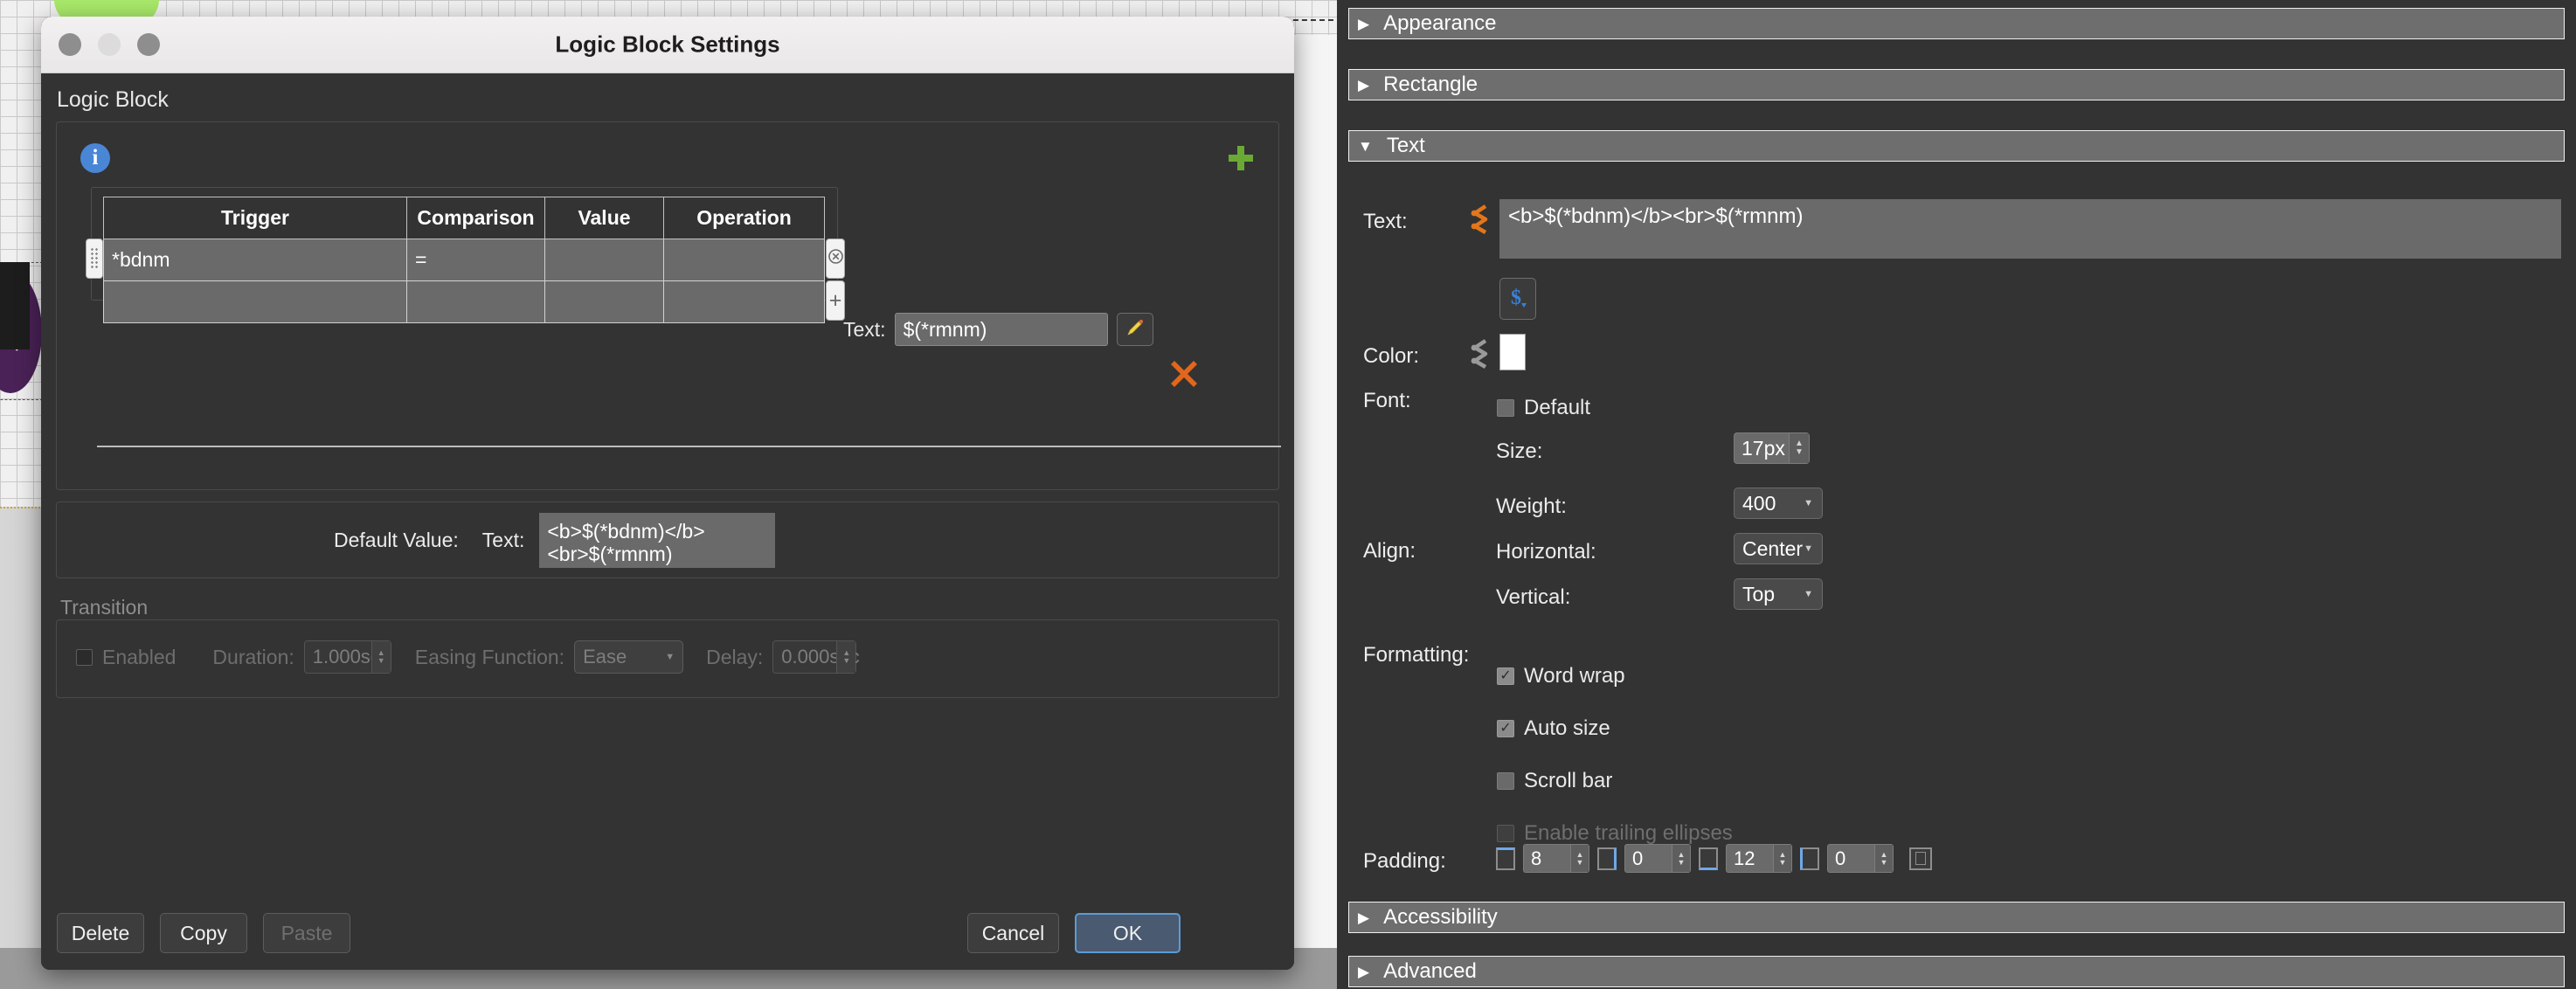 The height and width of the screenshot is (989, 2576). I want to click on column-header-operation: Operation, so click(744, 218).